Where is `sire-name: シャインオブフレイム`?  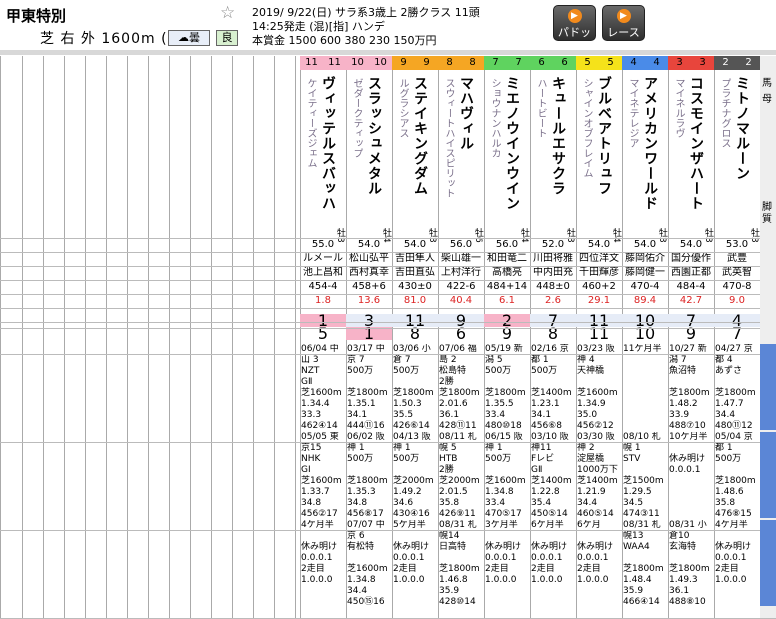 sire-name: シャインオブフレイム is located at coordinates (586, 128).